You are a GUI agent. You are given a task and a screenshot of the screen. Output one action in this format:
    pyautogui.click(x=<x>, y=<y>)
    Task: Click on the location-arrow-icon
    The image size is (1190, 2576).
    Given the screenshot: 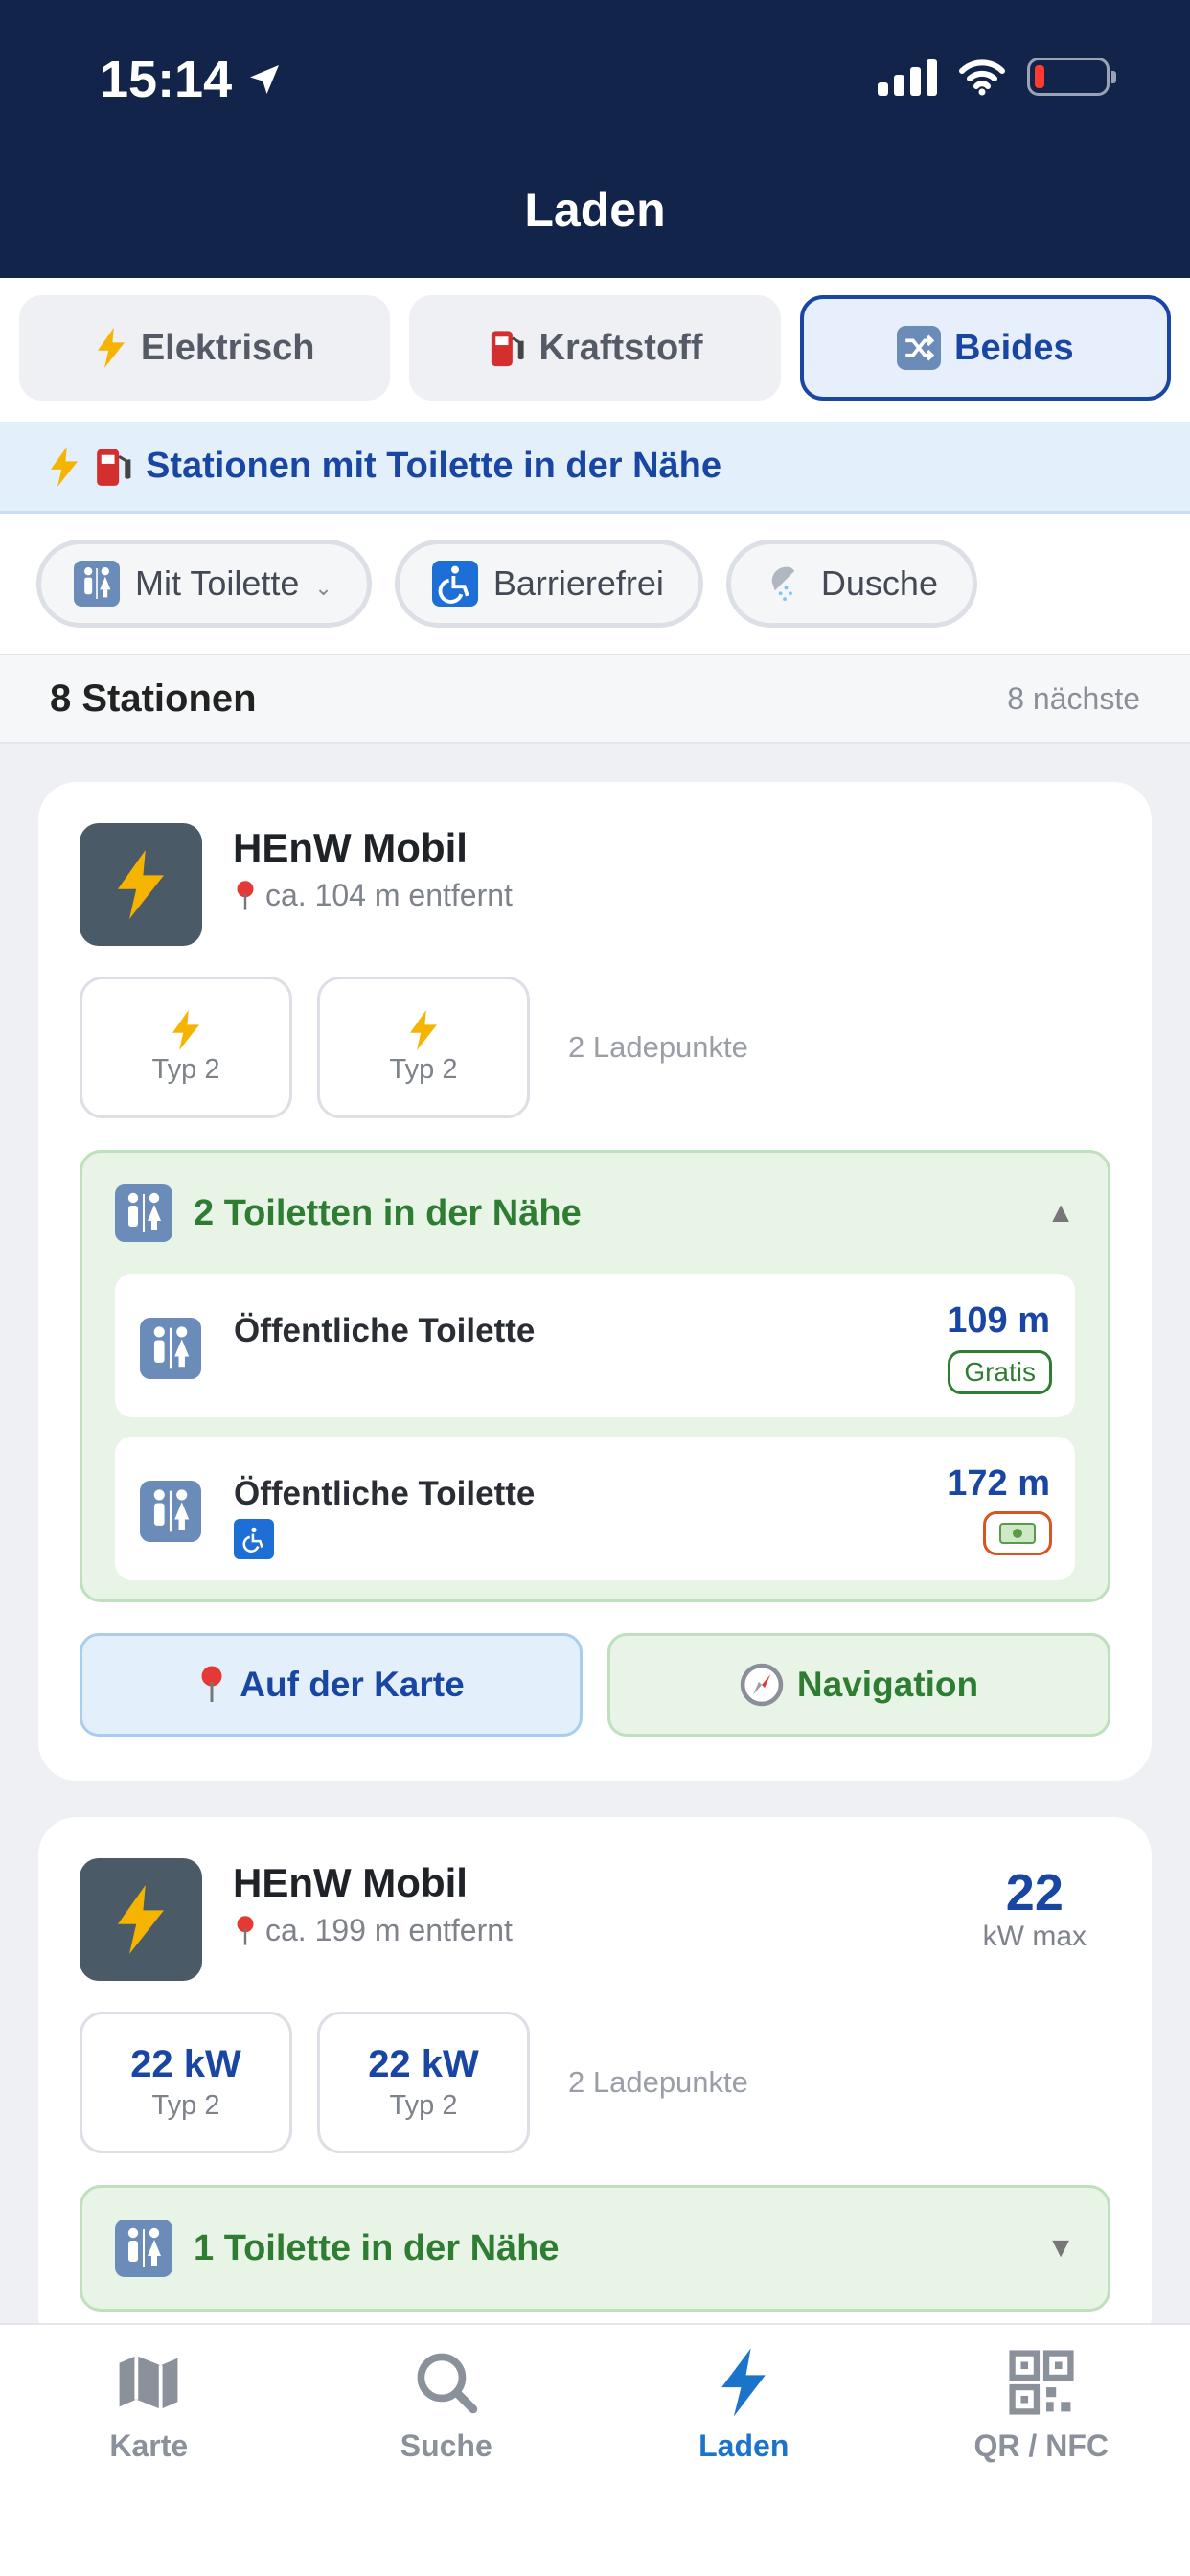 What is the action you would take?
    pyautogui.click(x=265, y=79)
    